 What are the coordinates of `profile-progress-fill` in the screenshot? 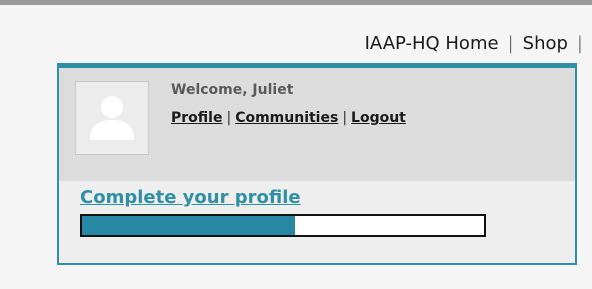 It's located at (189, 225).